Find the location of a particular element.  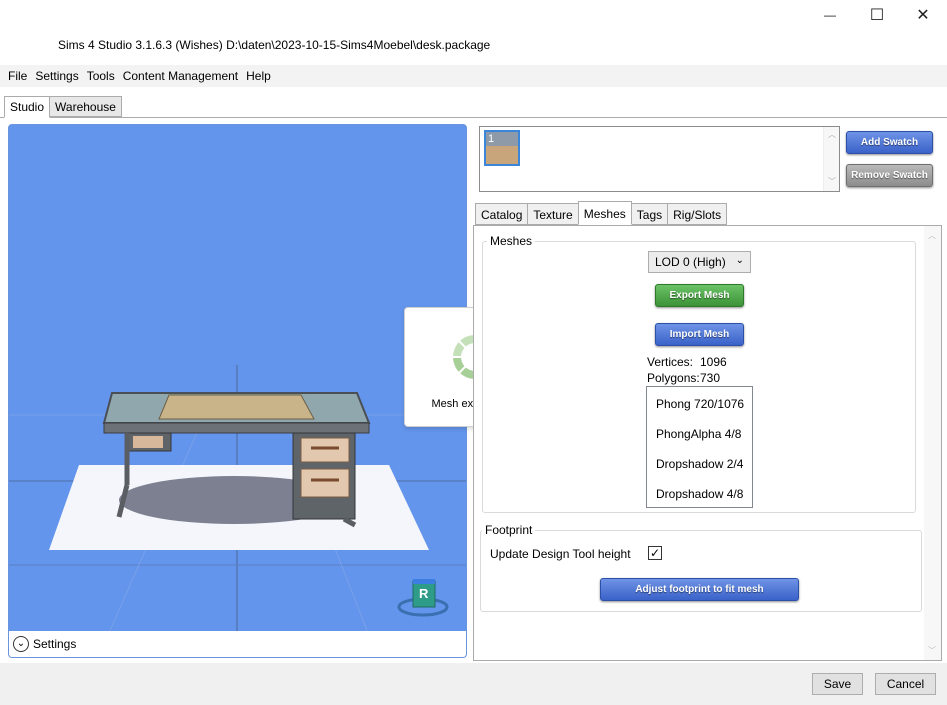

maximize-button: ☐ is located at coordinates (877, 15).